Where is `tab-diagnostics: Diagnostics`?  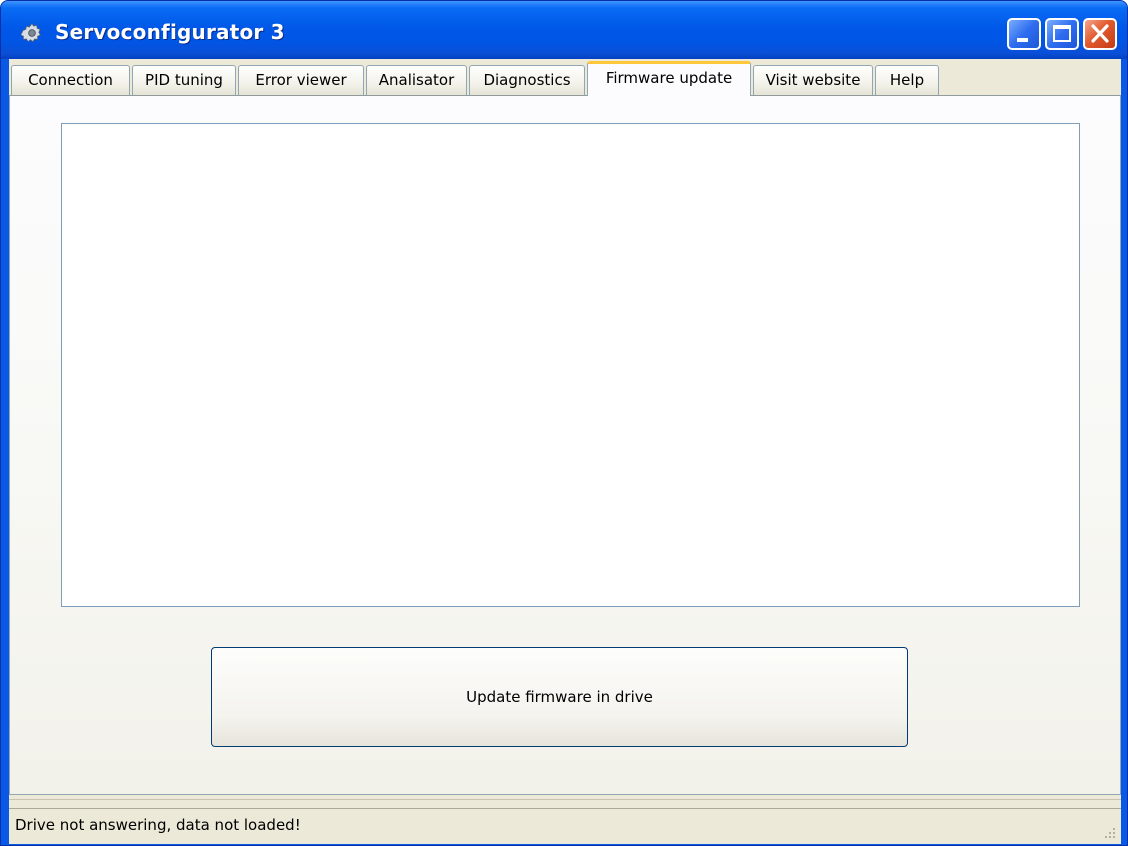
tab-diagnostics: Diagnostics is located at coordinates (527, 80).